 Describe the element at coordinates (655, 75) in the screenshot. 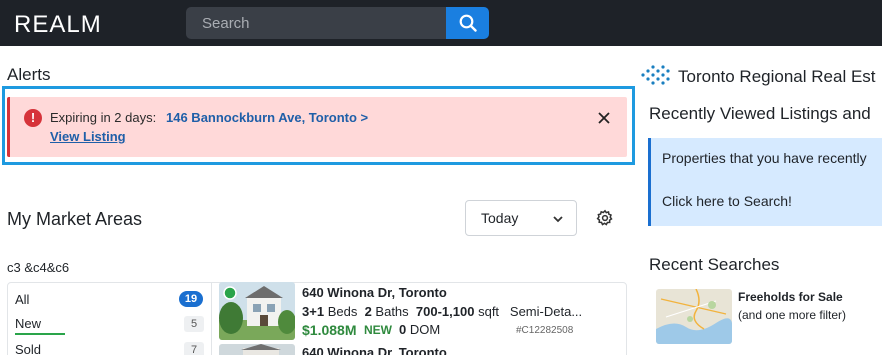

I see `trreb-logo` at that location.